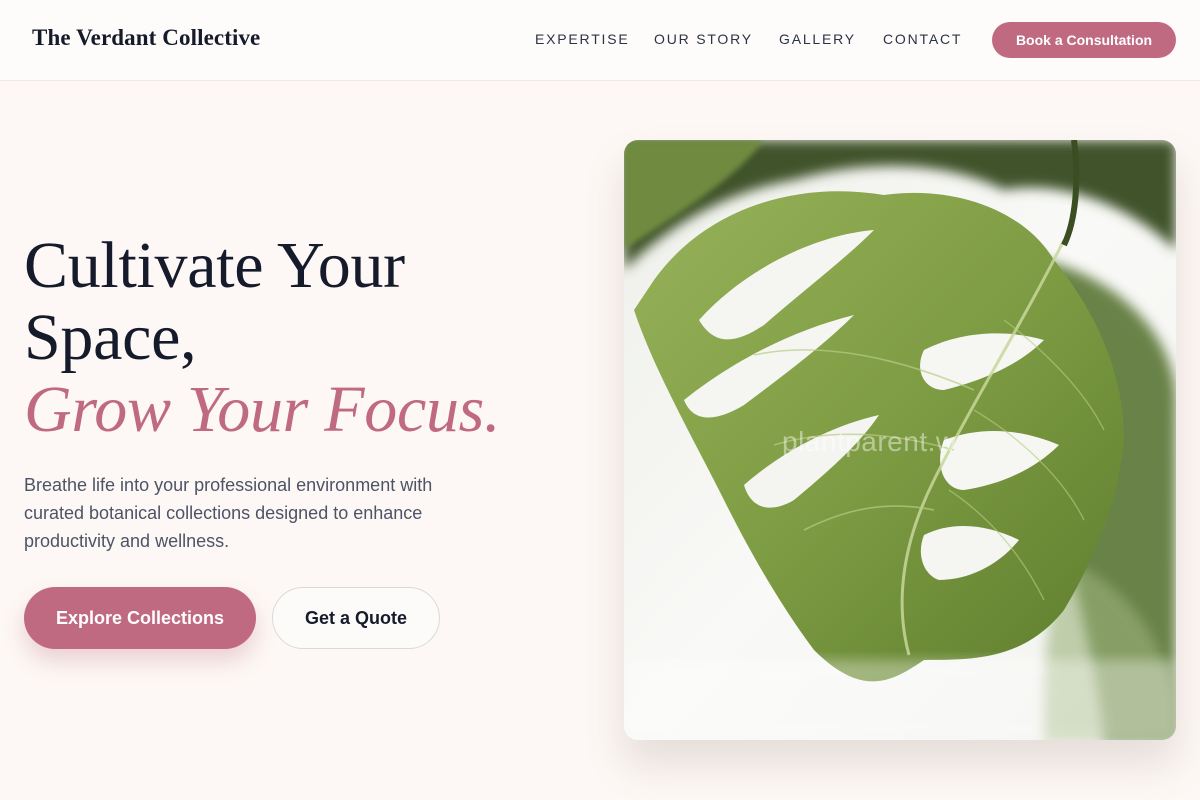  Describe the element at coordinates (146, 38) in the screenshot. I see `brand-logo: The Verdant Collective` at that location.